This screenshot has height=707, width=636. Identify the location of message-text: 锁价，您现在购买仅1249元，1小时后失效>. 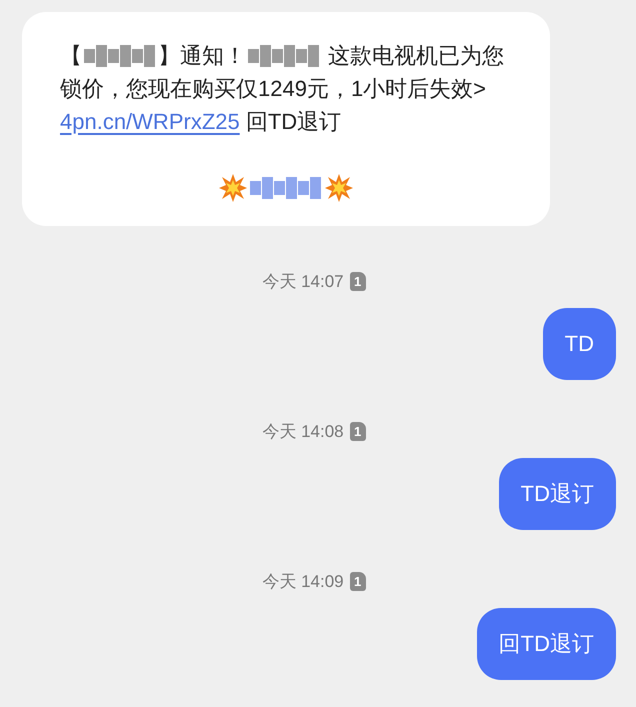
(273, 88).